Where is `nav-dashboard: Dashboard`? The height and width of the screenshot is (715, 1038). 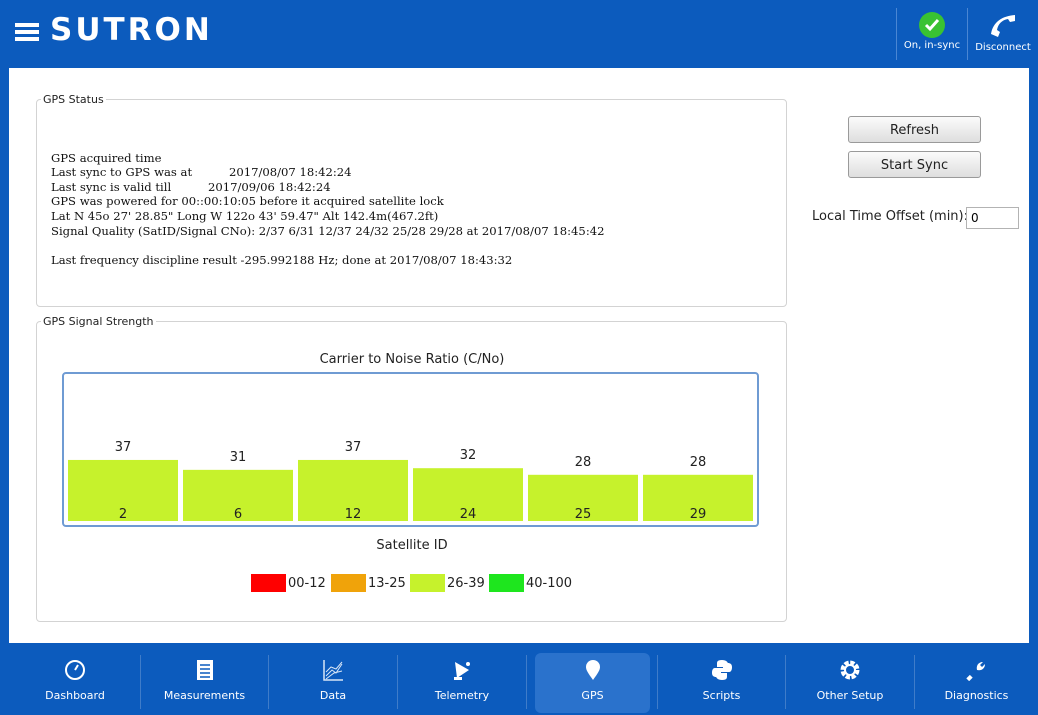 nav-dashboard: Dashboard is located at coordinates (75, 683).